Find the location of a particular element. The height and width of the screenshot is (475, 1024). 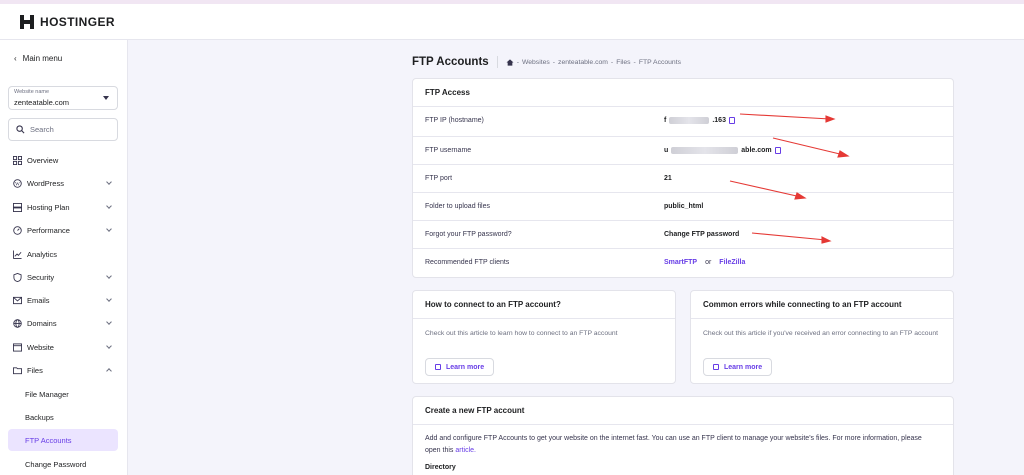

sidebar-item-label: Files is located at coordinates (35, 370).